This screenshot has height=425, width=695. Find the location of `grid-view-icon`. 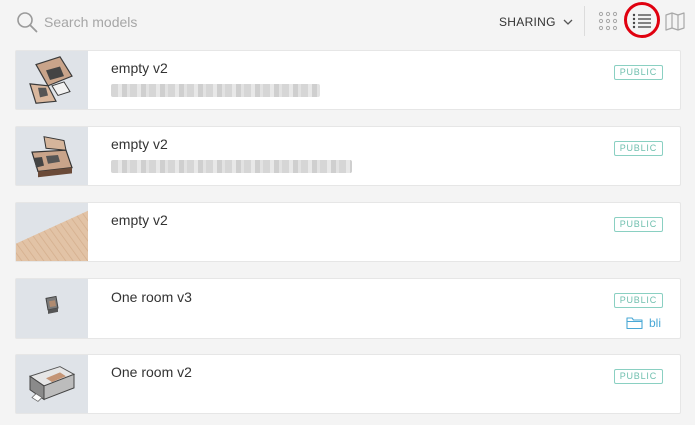

grid-view-icon is located at coordinates (608, 21).